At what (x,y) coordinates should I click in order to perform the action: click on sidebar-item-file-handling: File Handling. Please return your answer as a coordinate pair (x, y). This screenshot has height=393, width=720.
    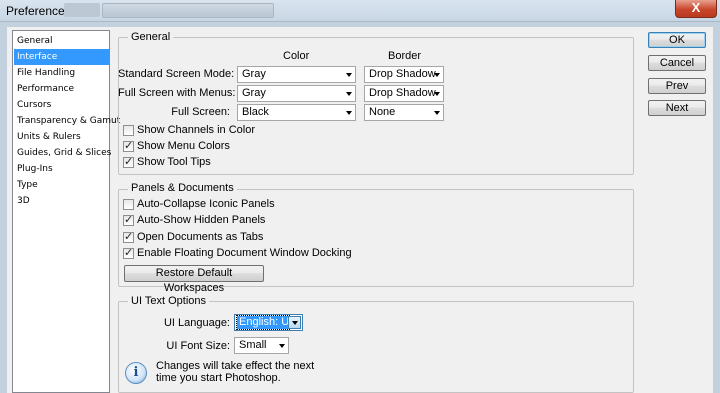
    Looking at the image, I should click on (61, 73).